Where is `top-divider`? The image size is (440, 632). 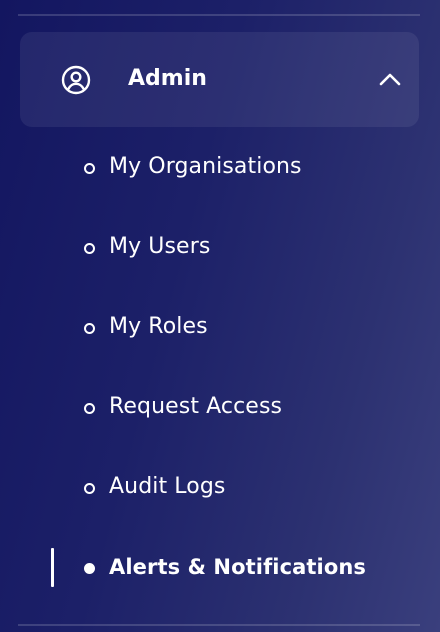
top-divider is located at coordinates (219, 15).